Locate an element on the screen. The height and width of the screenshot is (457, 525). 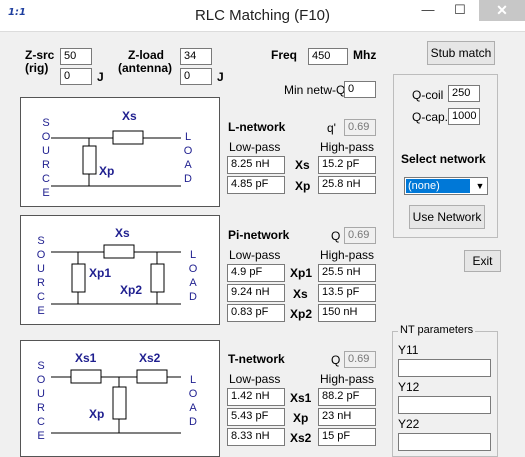
pi-network-title: Pi-network is located at coordinates (259, 235).